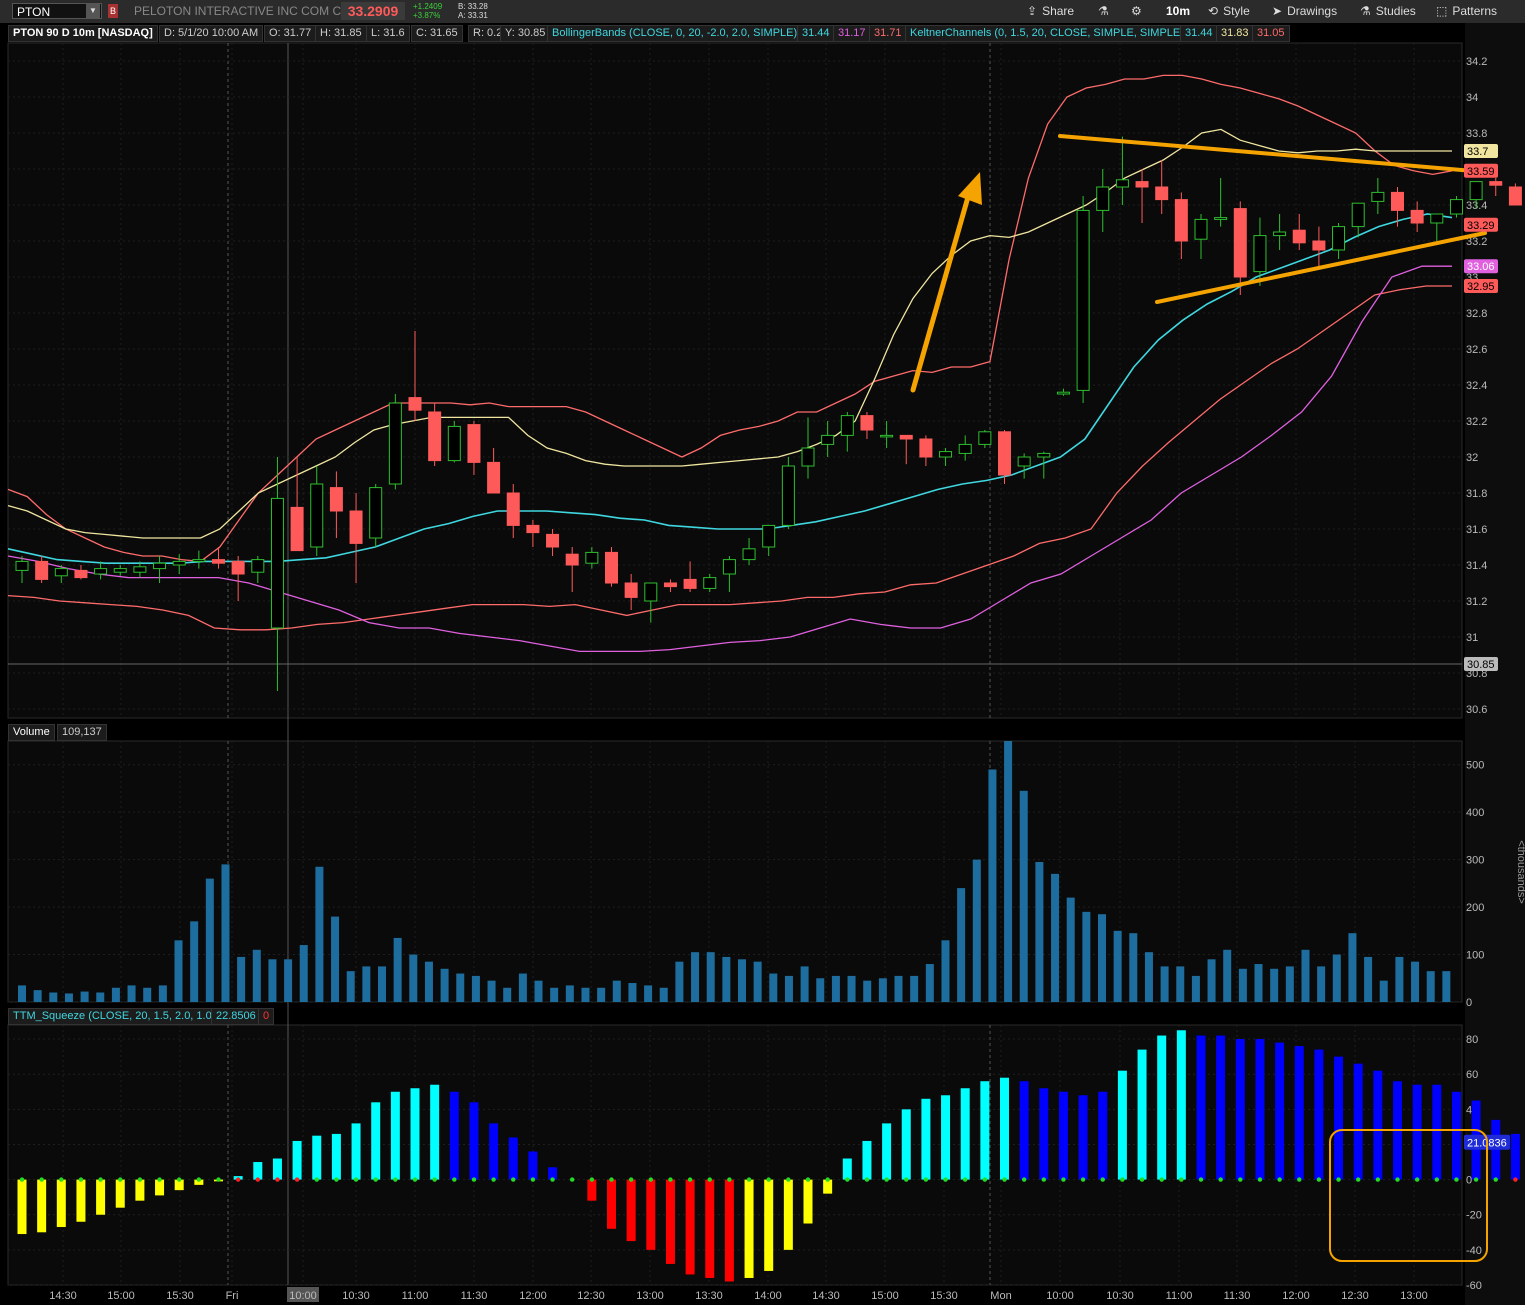  Describe the element at coordinates (1481, 287) in the screenshot. I see `price-marker-label: 32.95` at that location.